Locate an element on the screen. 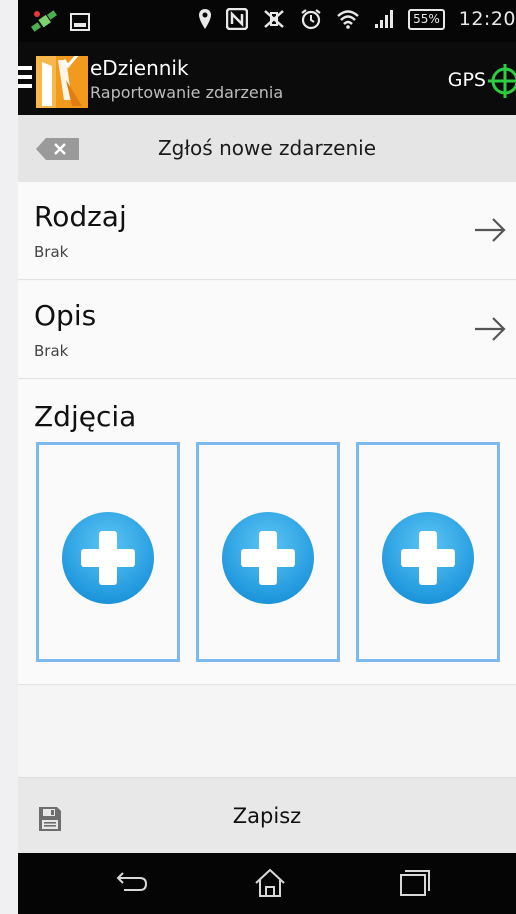 The width and height of the screenshot is (516, 914). field-row-opis: Opis Brak is located at coordinates (267, 330).